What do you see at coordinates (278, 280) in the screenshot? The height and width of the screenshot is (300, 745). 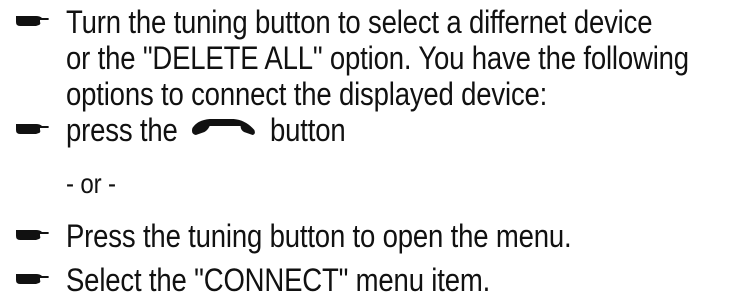 I see `step-4: Select the "CONNECT" menu item.` at bounding box center [278, 280].